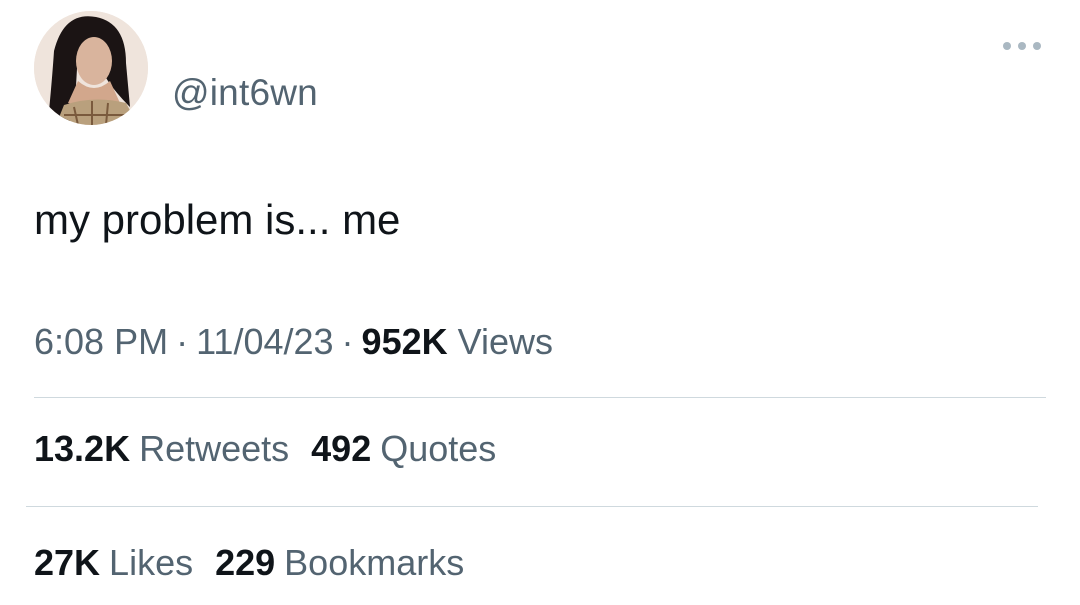 The image size is (1080, 605). I want to click on user-handle: @int6wn, so click(245, 93).